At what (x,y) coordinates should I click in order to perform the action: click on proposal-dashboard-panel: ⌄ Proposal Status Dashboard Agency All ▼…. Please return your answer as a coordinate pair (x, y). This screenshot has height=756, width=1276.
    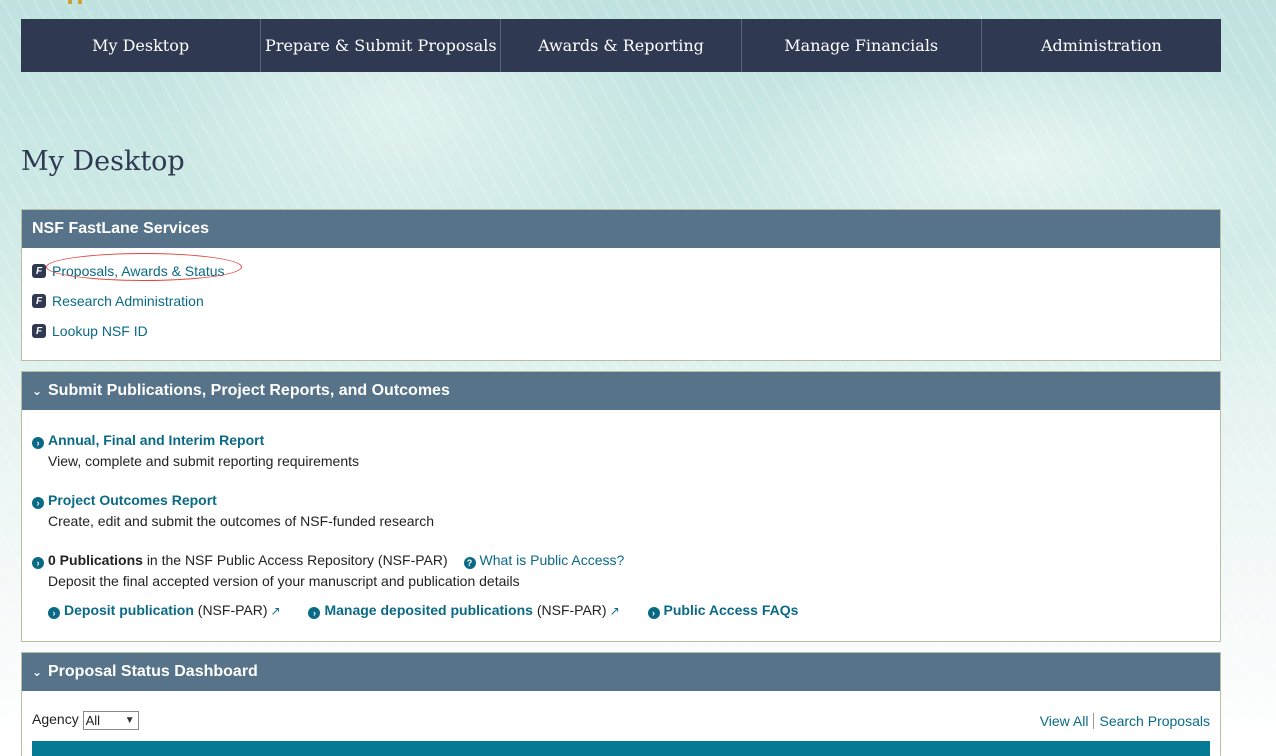
    Looking at the image, I should click on (621, 704).